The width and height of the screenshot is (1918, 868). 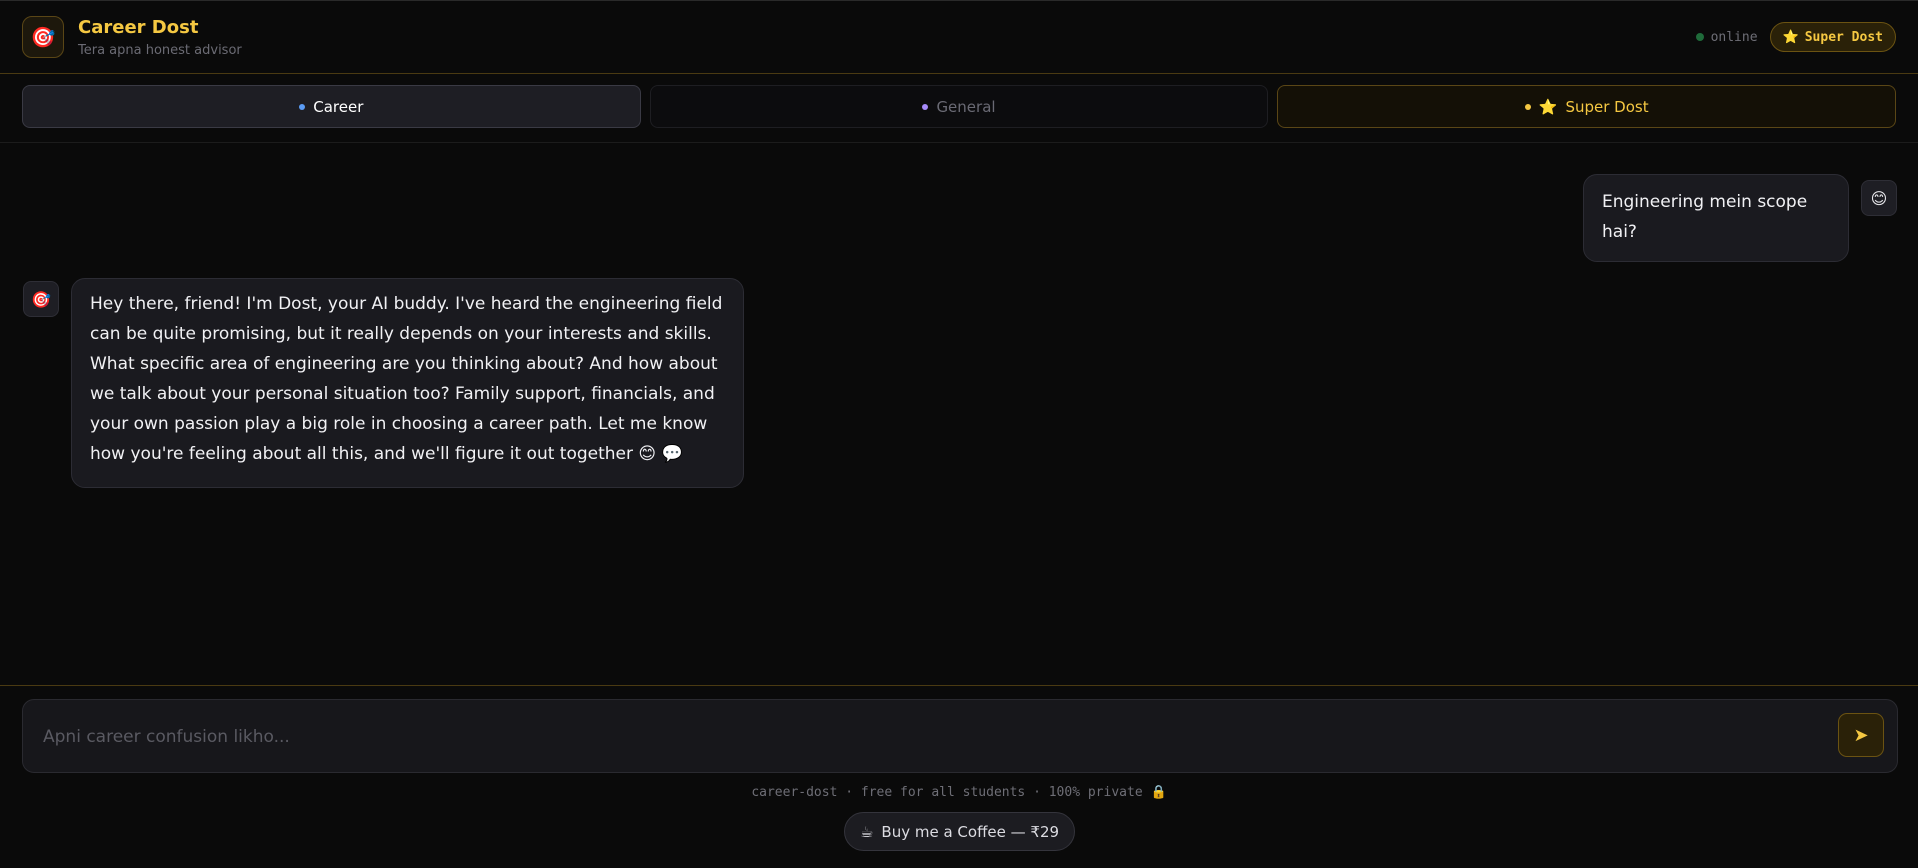 I want to click on composer: ➤, so click(x=960, y=736).